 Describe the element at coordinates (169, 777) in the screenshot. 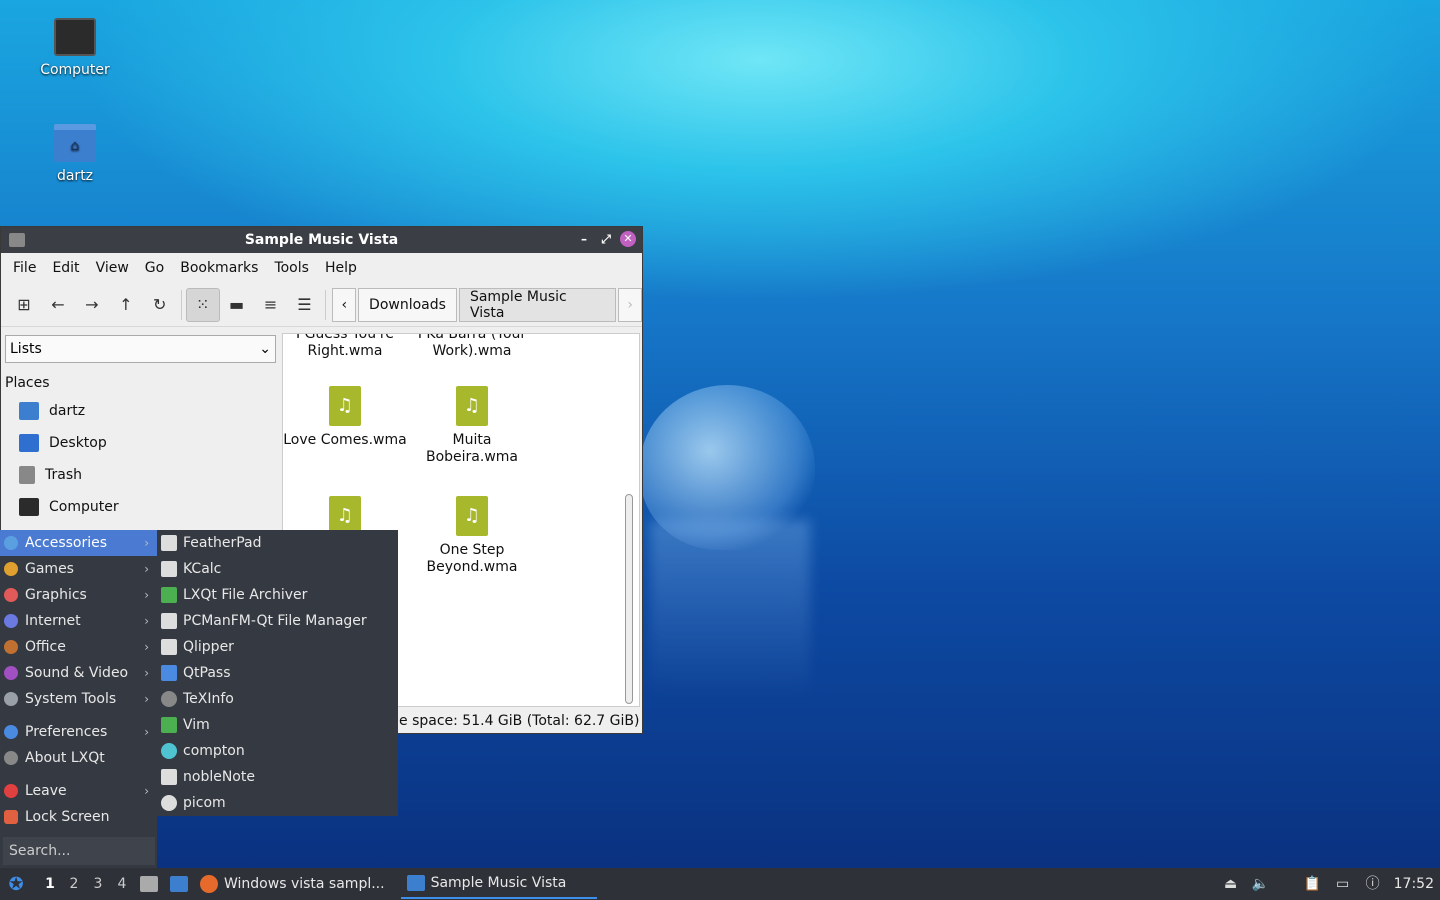

I see `notebook-icon` at that location.